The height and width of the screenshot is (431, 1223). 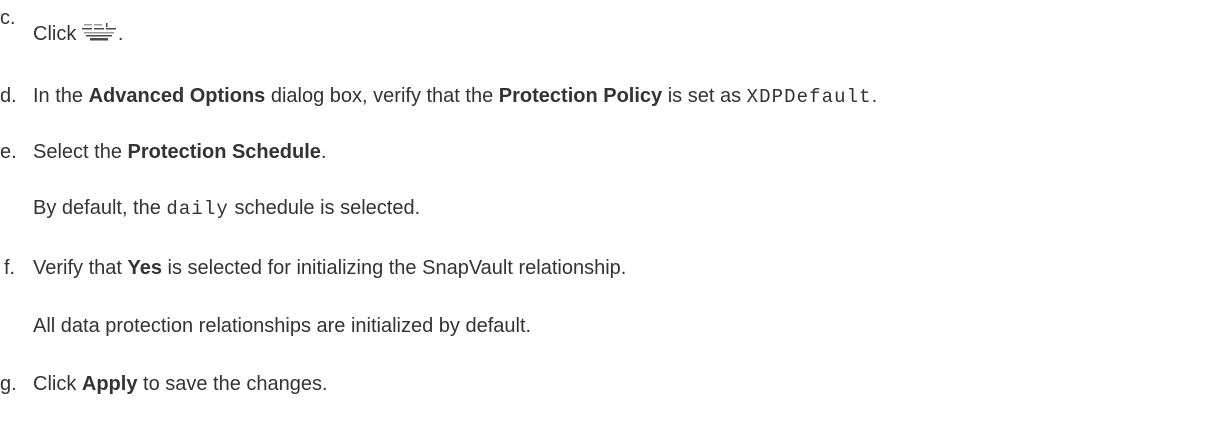 What do you see at coordinates (224, 152) in the screenshot?
I see `field-name: Protection Schedule` at bounding box center [224, 152].